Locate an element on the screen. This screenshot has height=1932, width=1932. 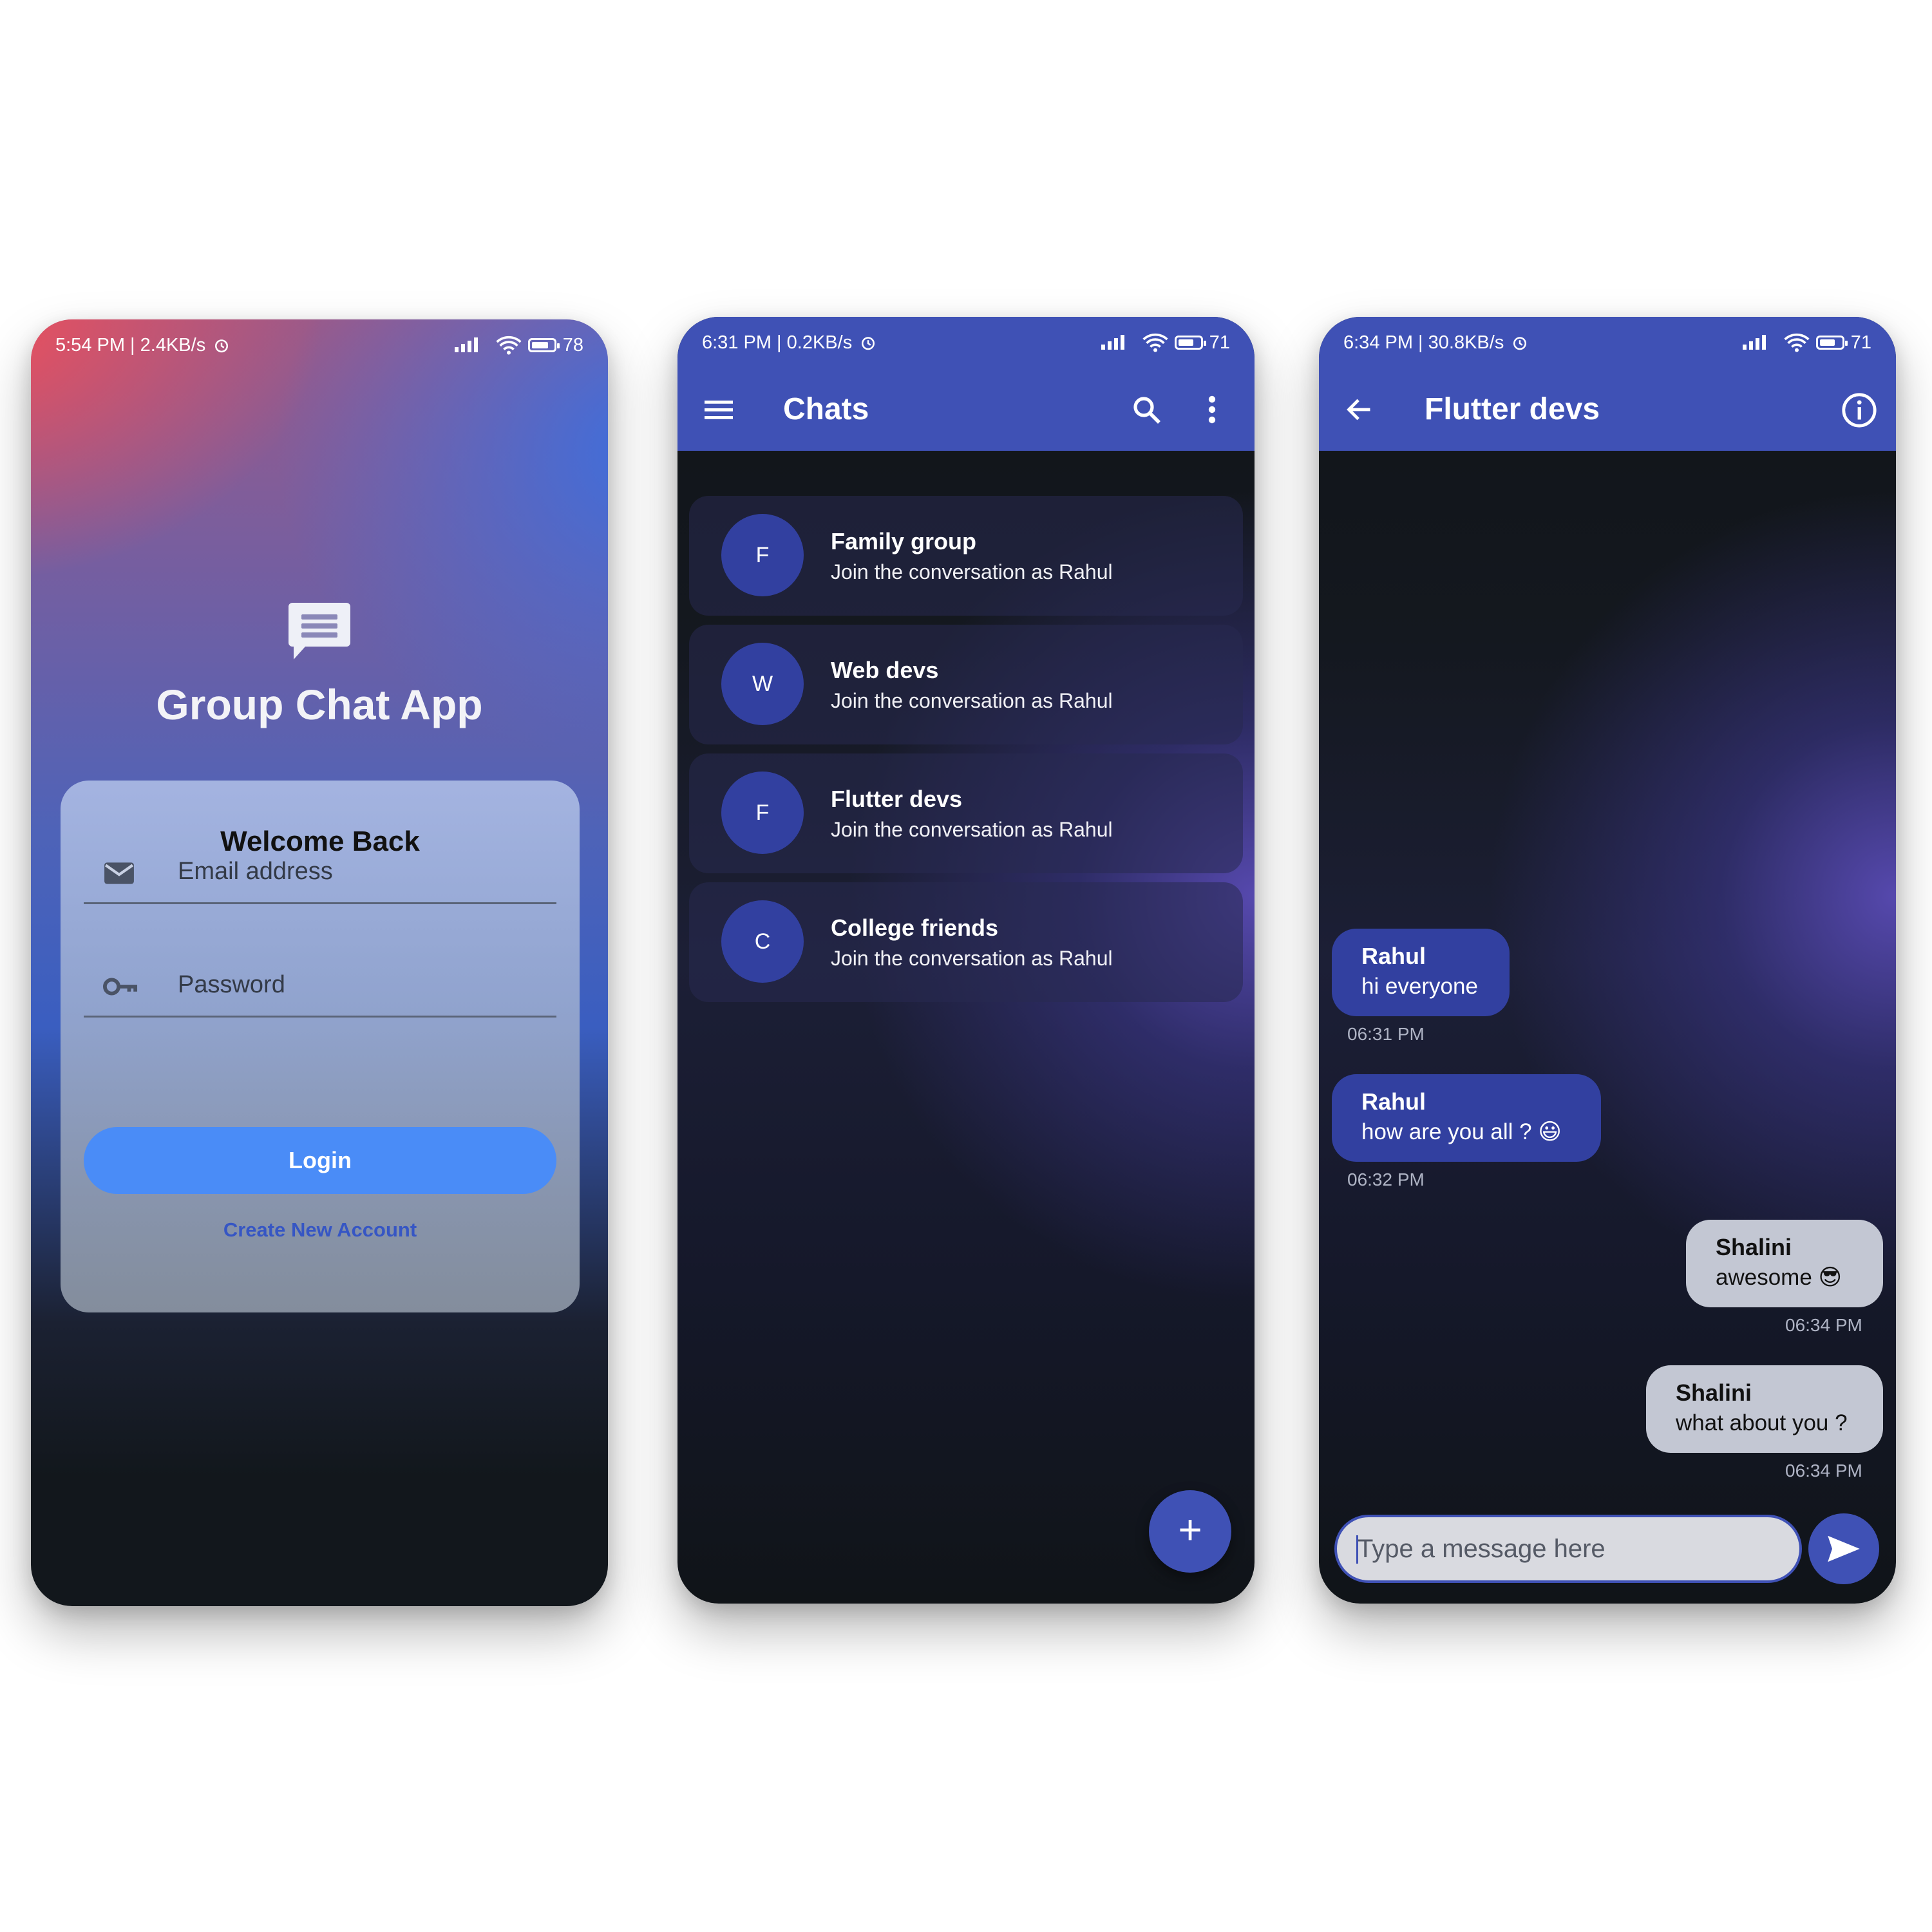
key-icon is located at coordinates (120, 987).